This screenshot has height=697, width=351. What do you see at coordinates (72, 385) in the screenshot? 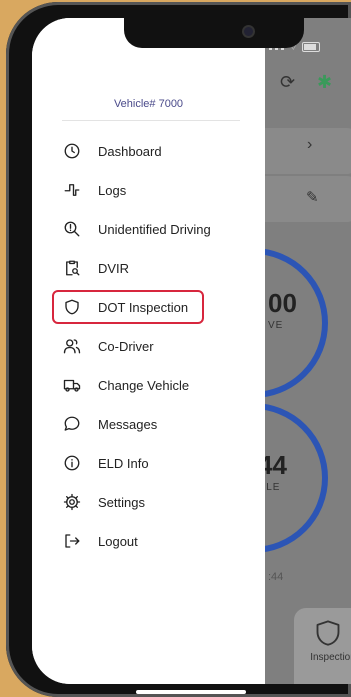
I see `truck-icon` at bounding box center [72, 385].